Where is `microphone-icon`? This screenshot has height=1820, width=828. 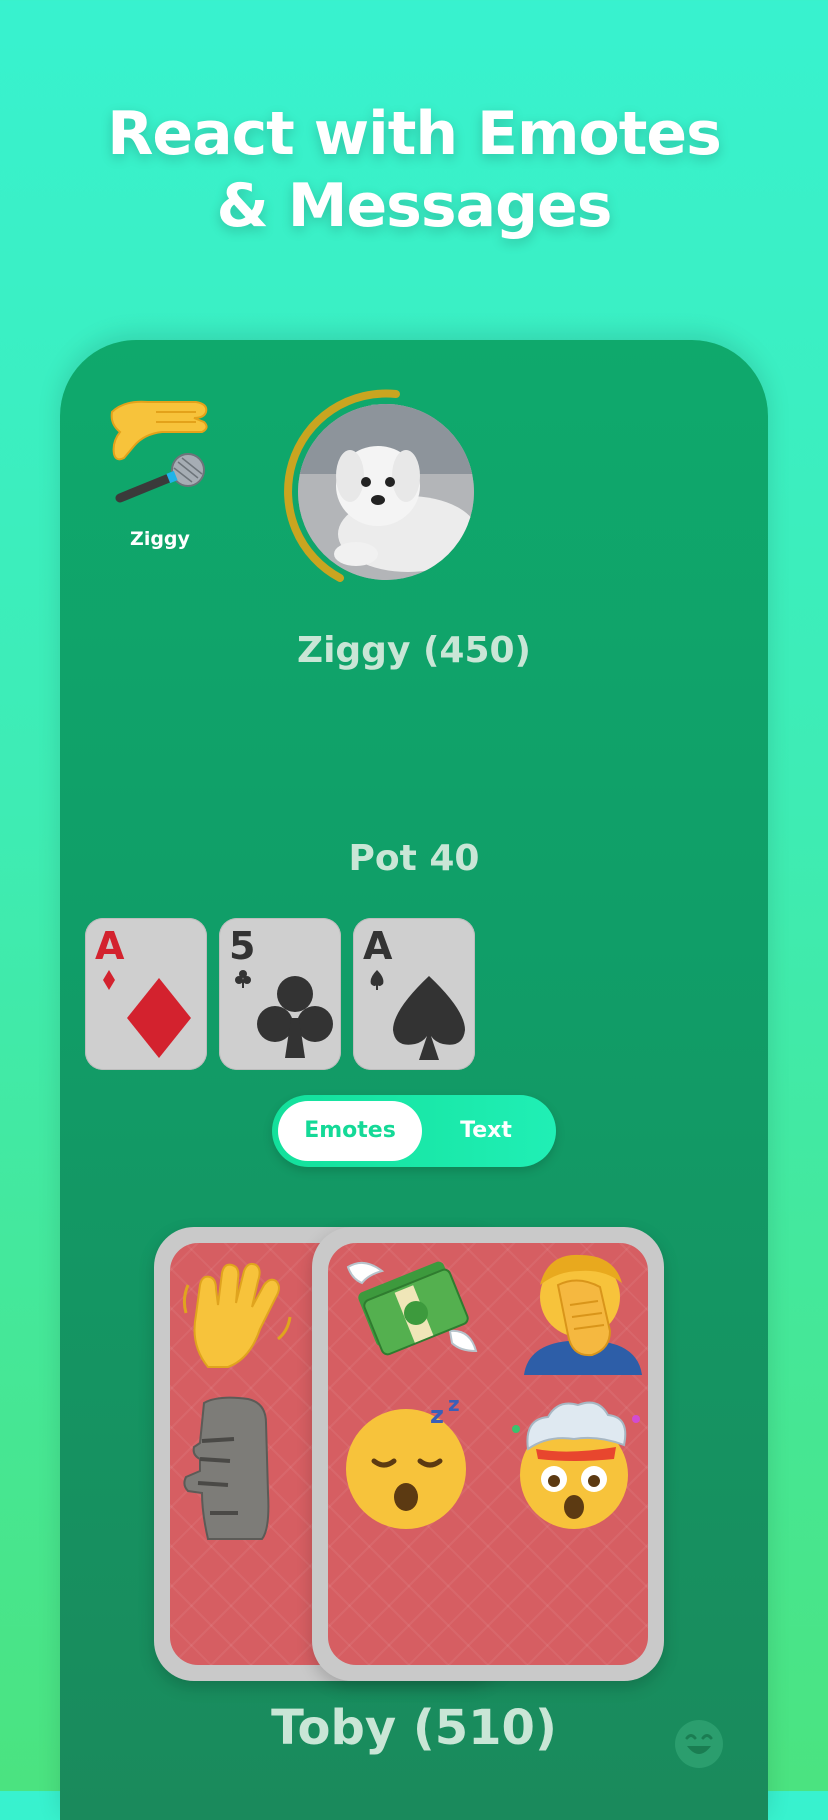
microphone-icon is located at coordinates (160, 478).